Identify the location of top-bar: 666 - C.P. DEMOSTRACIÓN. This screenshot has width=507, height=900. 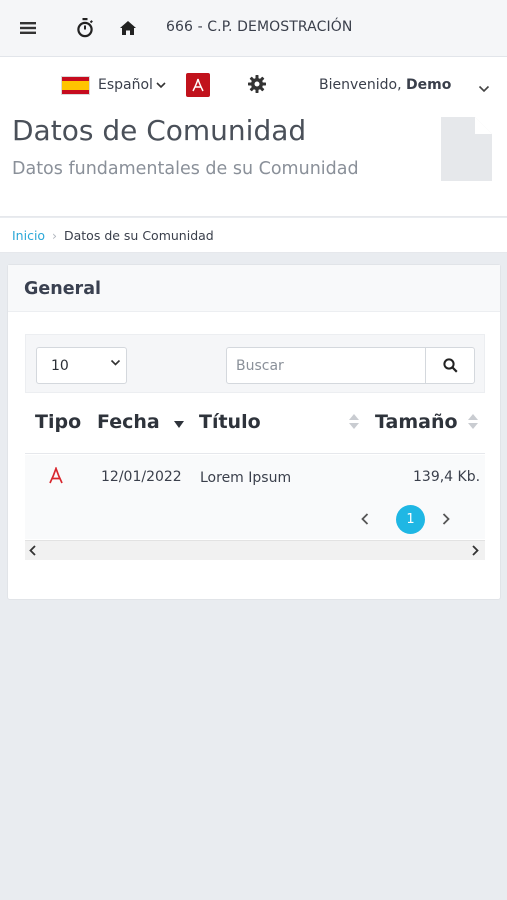
(253, 28).